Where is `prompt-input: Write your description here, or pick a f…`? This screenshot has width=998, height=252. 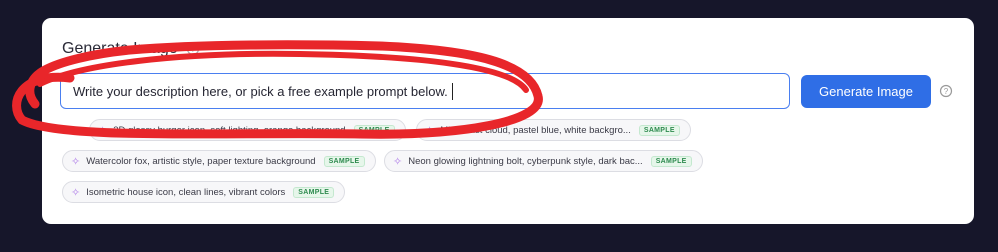
prompt-input: Write your description here, or pick a f… is located at coordinates (425, 91).